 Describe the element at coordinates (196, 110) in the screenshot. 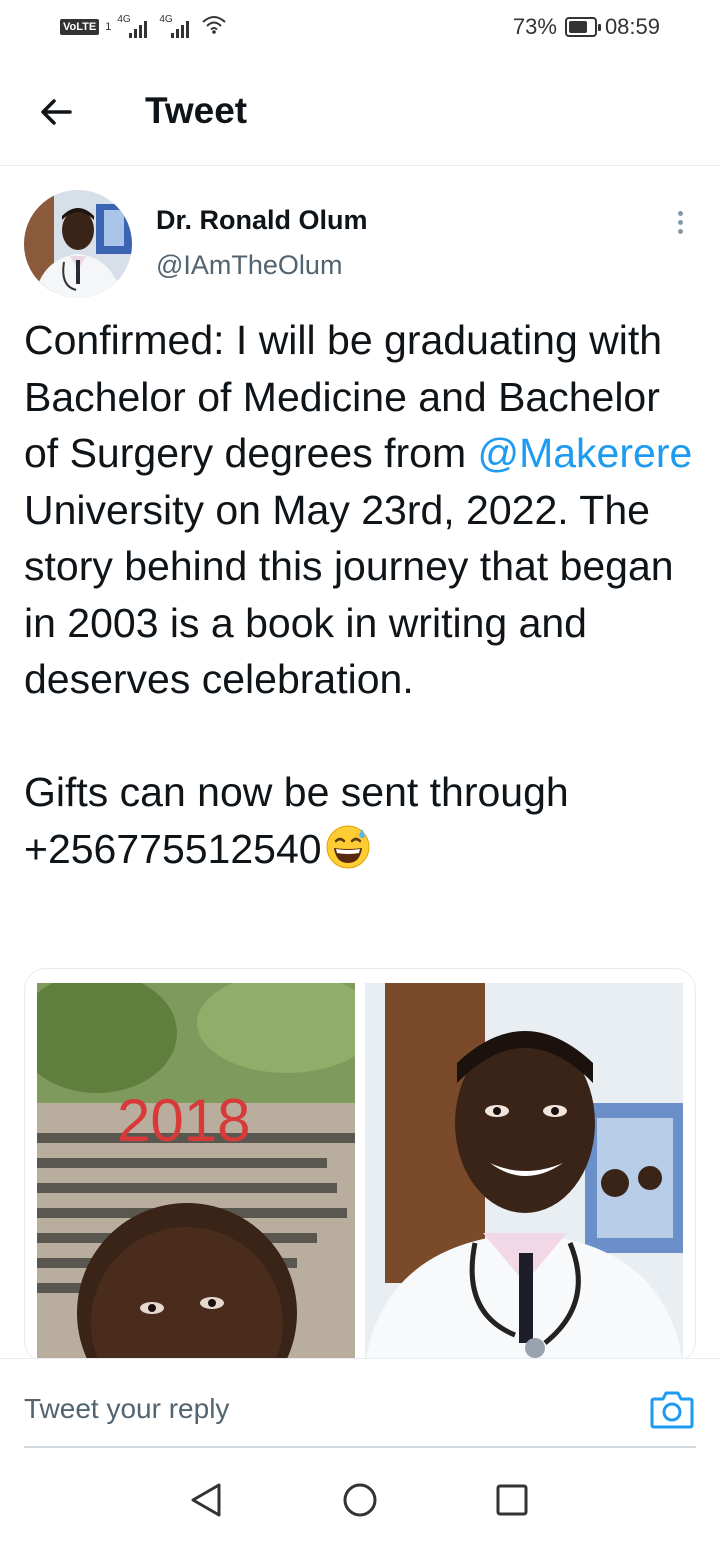

I see `page-title: Tweet` at that location.